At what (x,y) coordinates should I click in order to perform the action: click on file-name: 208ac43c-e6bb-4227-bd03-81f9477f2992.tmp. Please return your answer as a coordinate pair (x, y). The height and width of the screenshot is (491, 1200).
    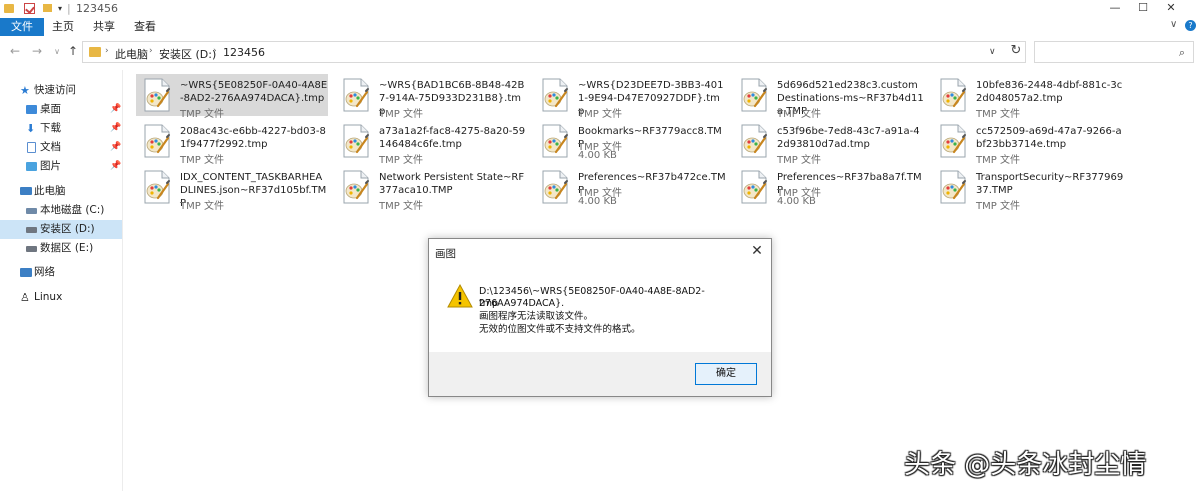
    Looking at the image, I should click on (253, 138).